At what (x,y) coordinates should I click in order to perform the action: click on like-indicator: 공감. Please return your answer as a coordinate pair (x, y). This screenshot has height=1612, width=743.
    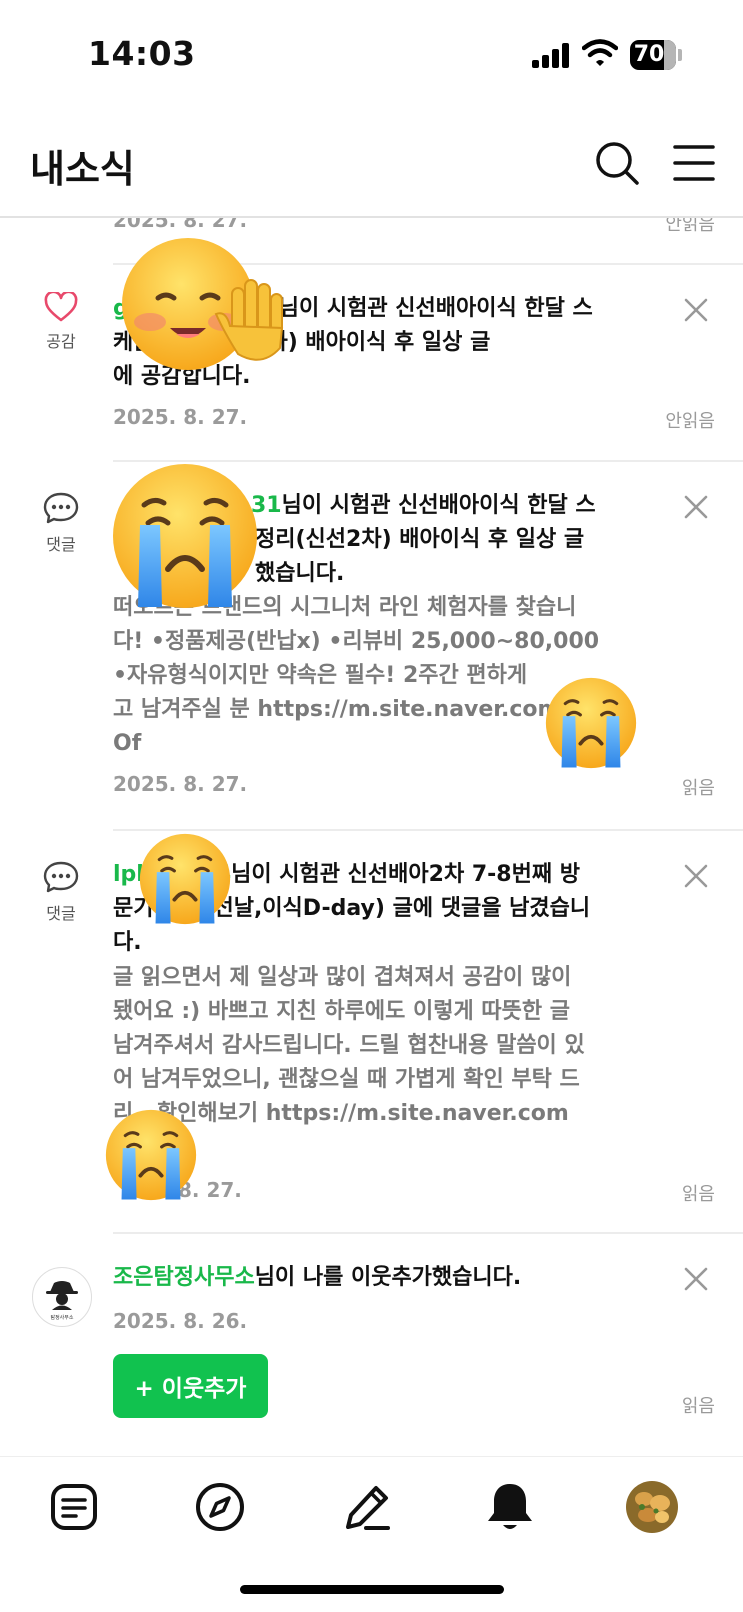
    Looking at the image, I should click on (61, 322).